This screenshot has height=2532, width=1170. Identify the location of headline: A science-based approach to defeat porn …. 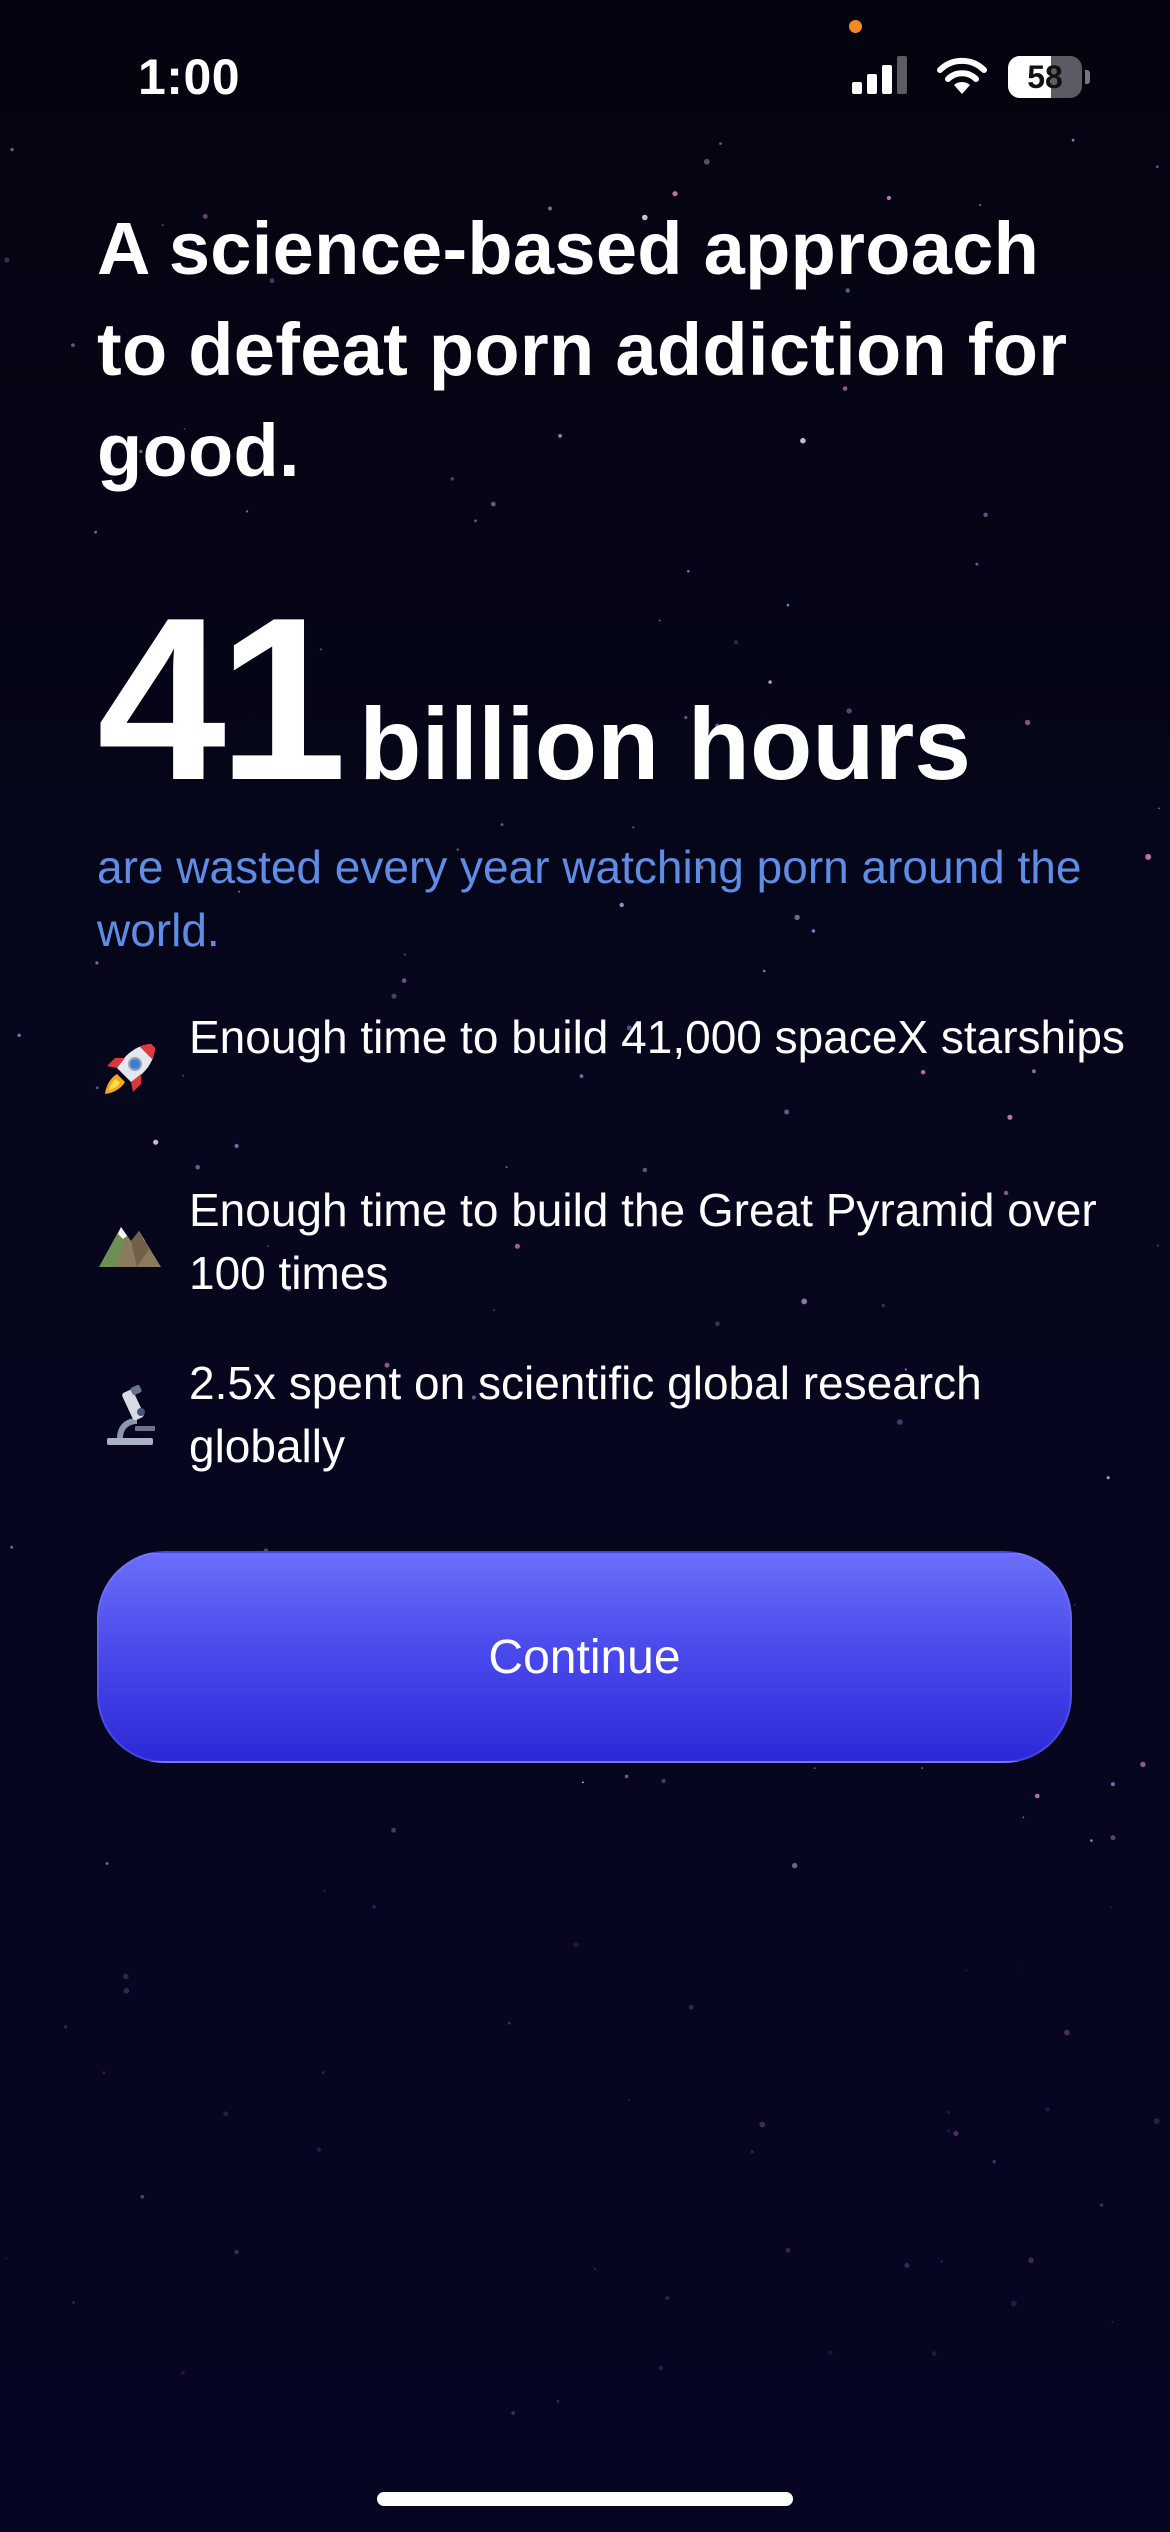
(582, 349).